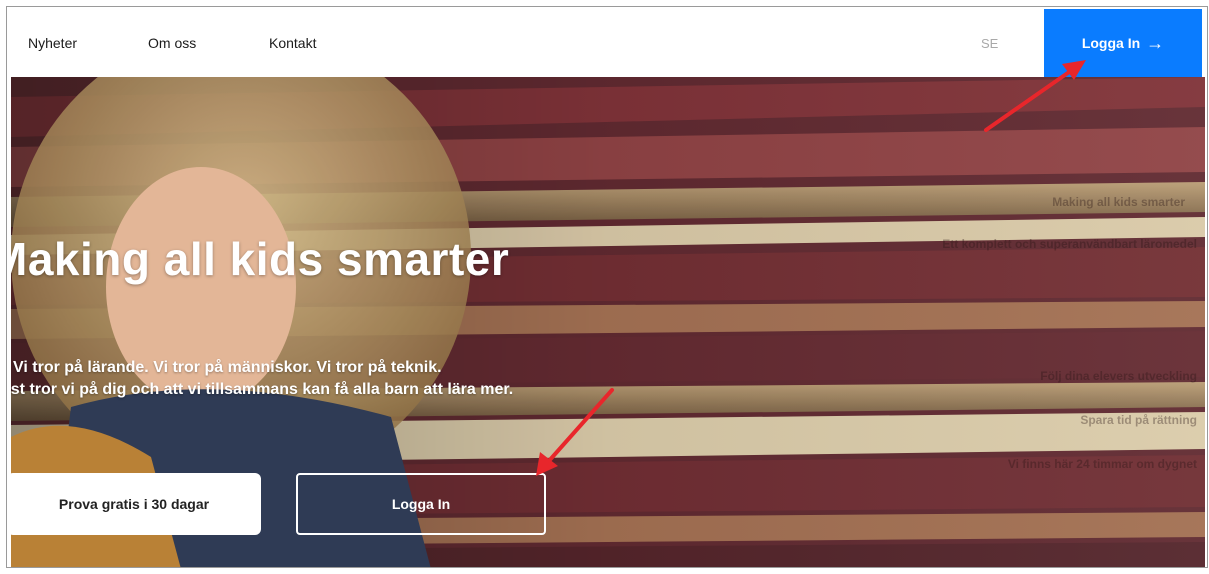 This screenshot has height=574, width=1209. I want to click on nav-item-nyheter: Nyheter, so click(52, 43).